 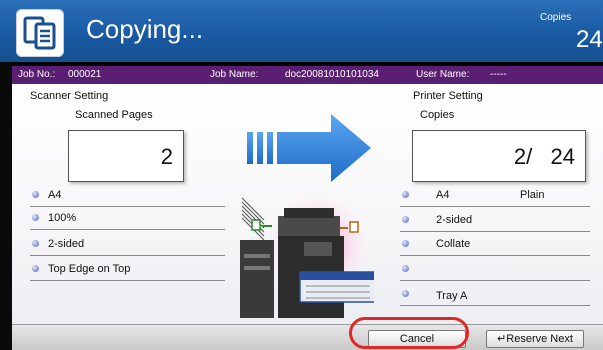 What do you see at coordinates (307, 337) in the screenshot?
I see `action-bar: Cancel ↵Reserve Next` at bounding box center [307, 337].